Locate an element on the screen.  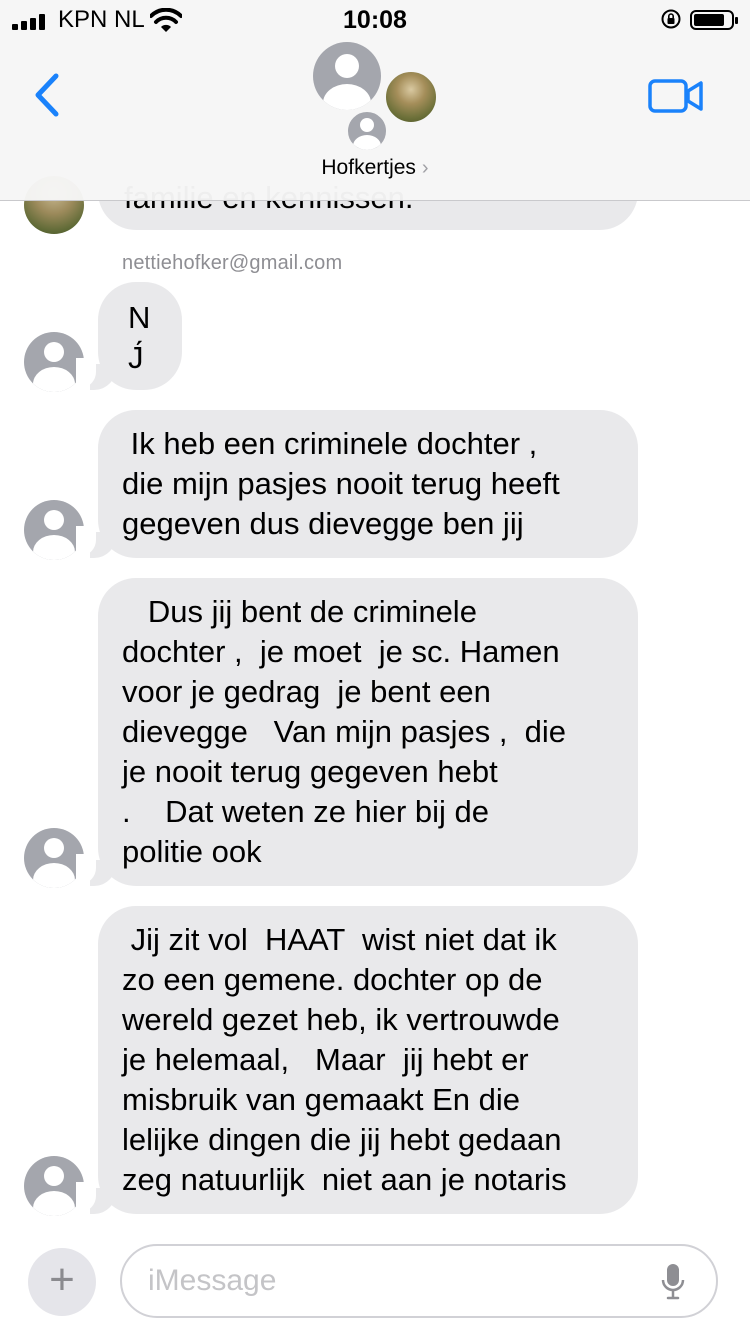
video-call-icon is located at coordinates (676, 96).